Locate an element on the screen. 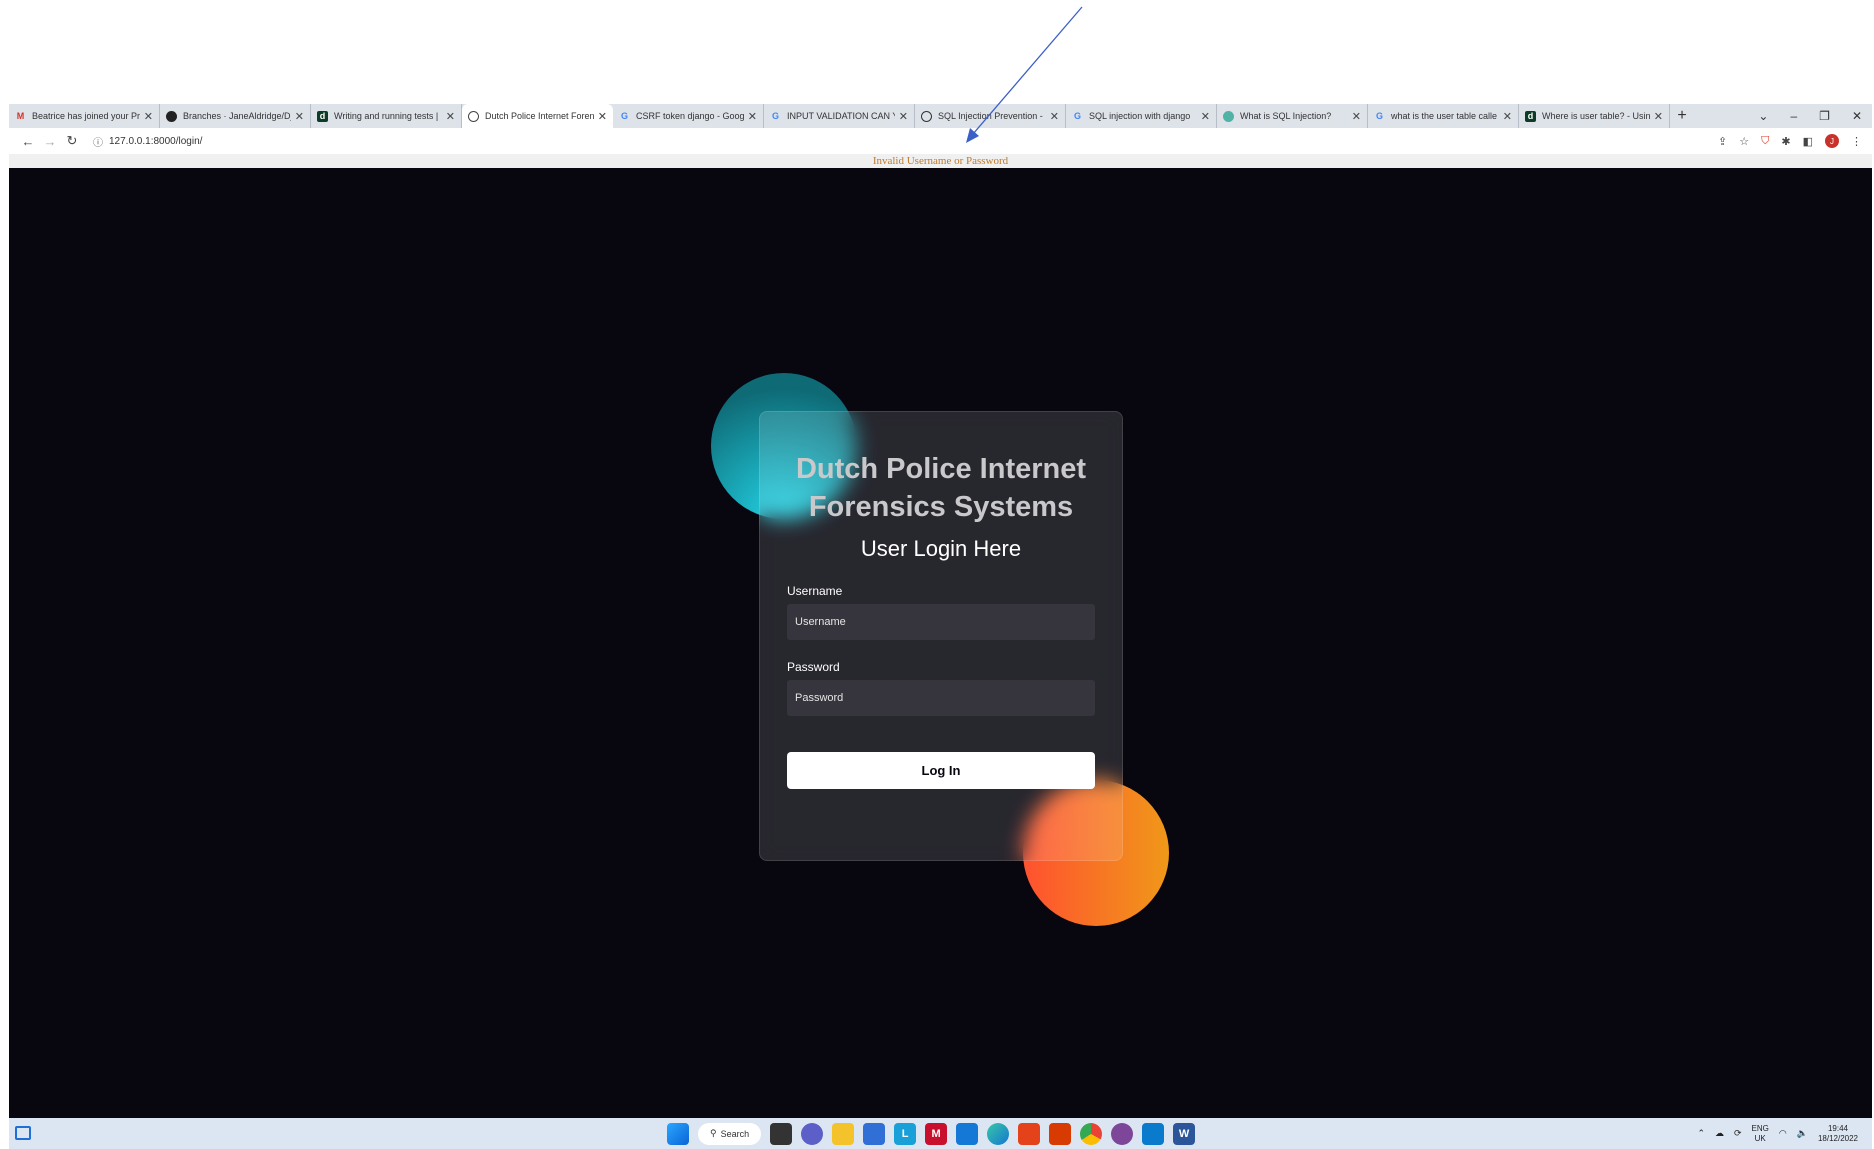 The image size is (1874, 1149). chrome-icon is located at coordinates (1091, 1133).